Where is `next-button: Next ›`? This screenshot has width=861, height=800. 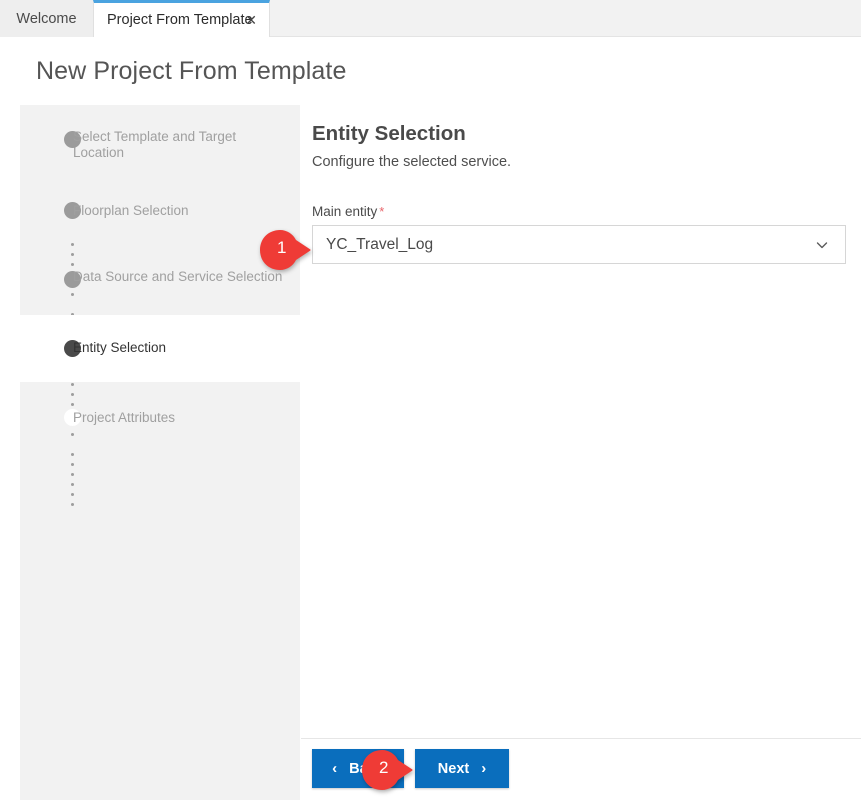
next-button: Next › is located at coordinates (462, 768).